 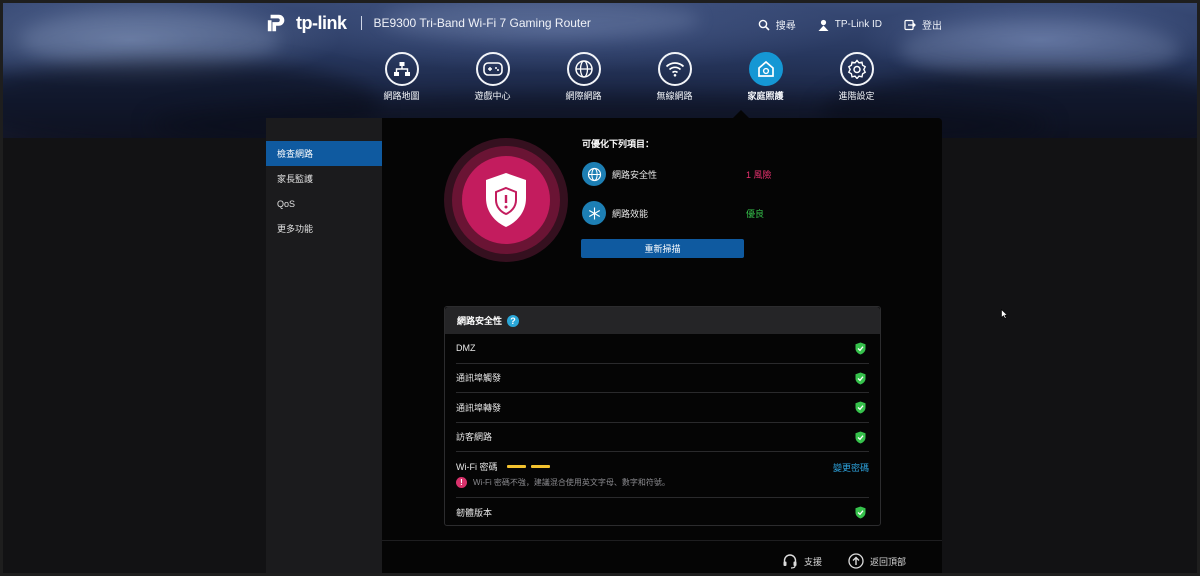 I want to click on security-row-dmz: DMZ, so click(x=662, y=349).